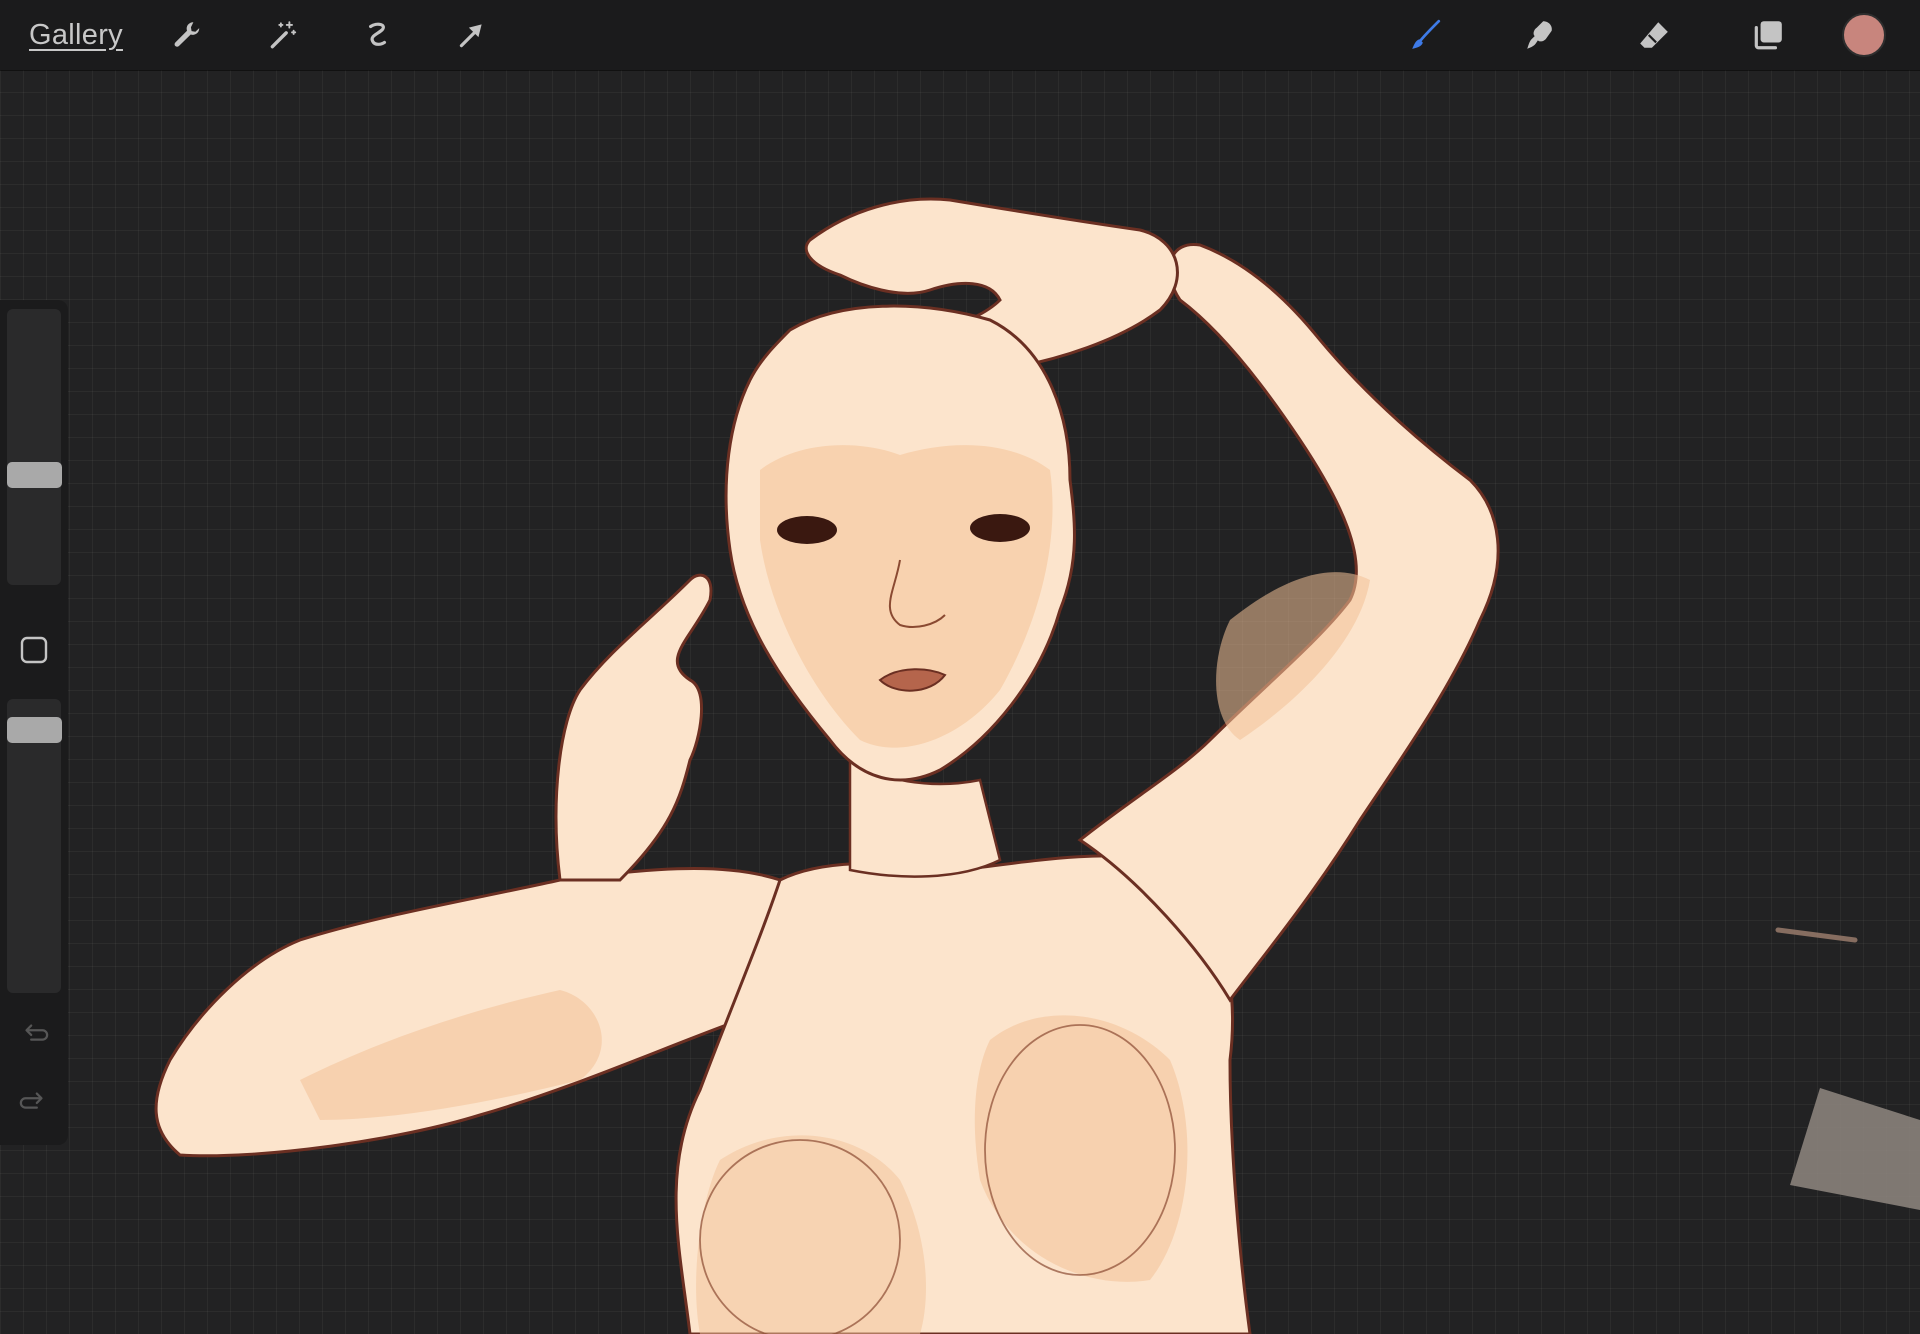  I want to click on brush-icon, so click(1426, 34).